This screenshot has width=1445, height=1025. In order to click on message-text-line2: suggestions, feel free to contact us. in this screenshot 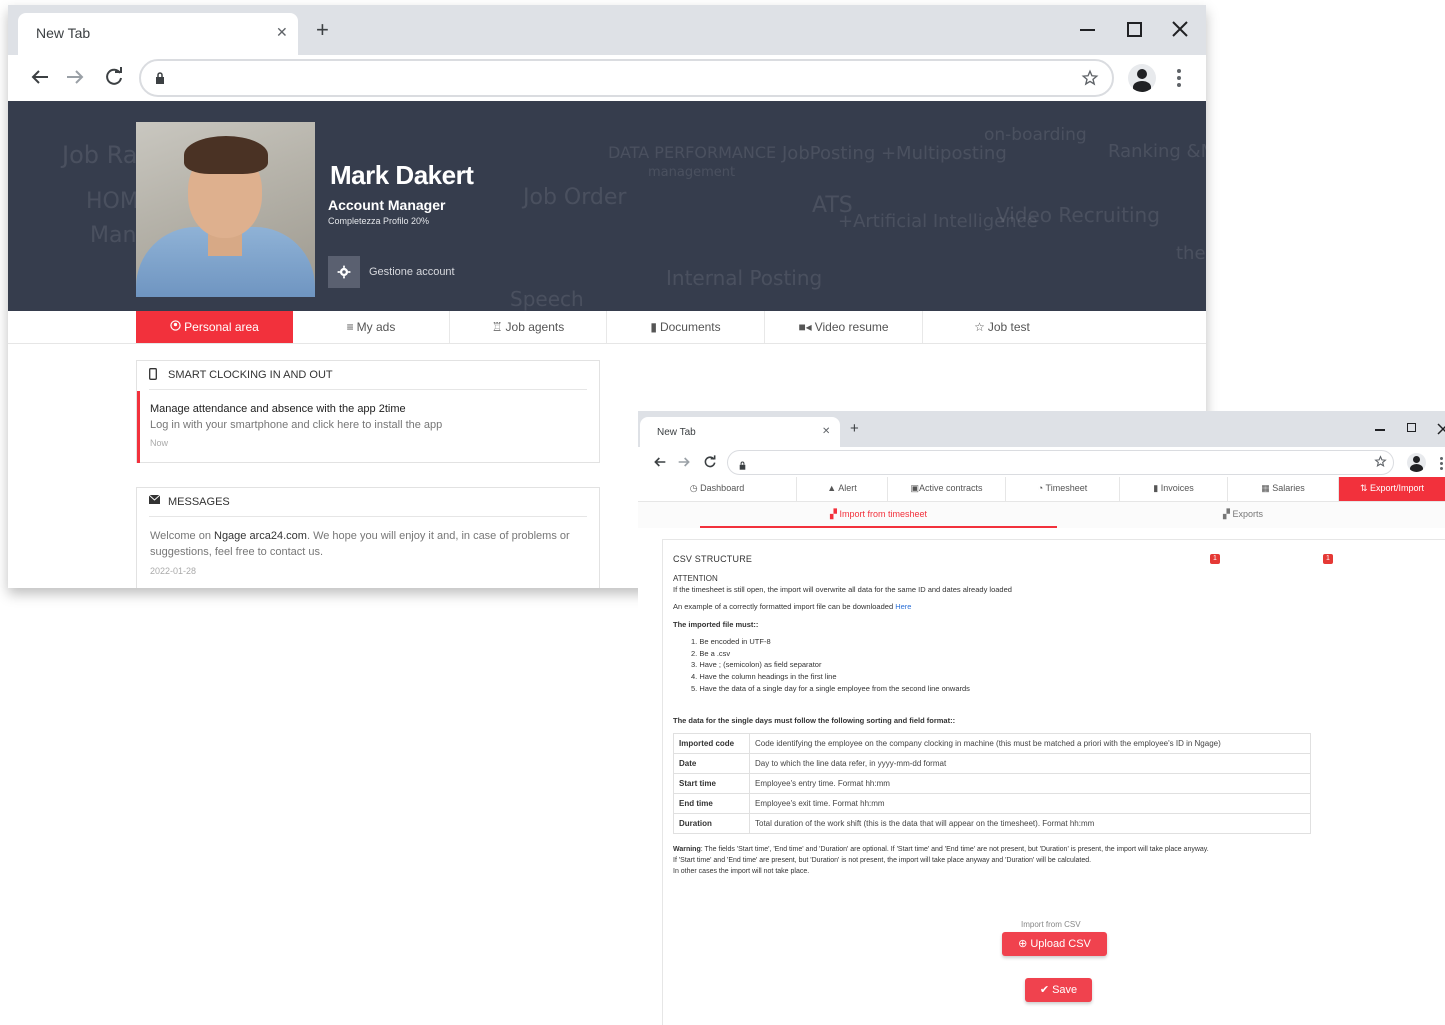, I will do `click(237, 552)`.